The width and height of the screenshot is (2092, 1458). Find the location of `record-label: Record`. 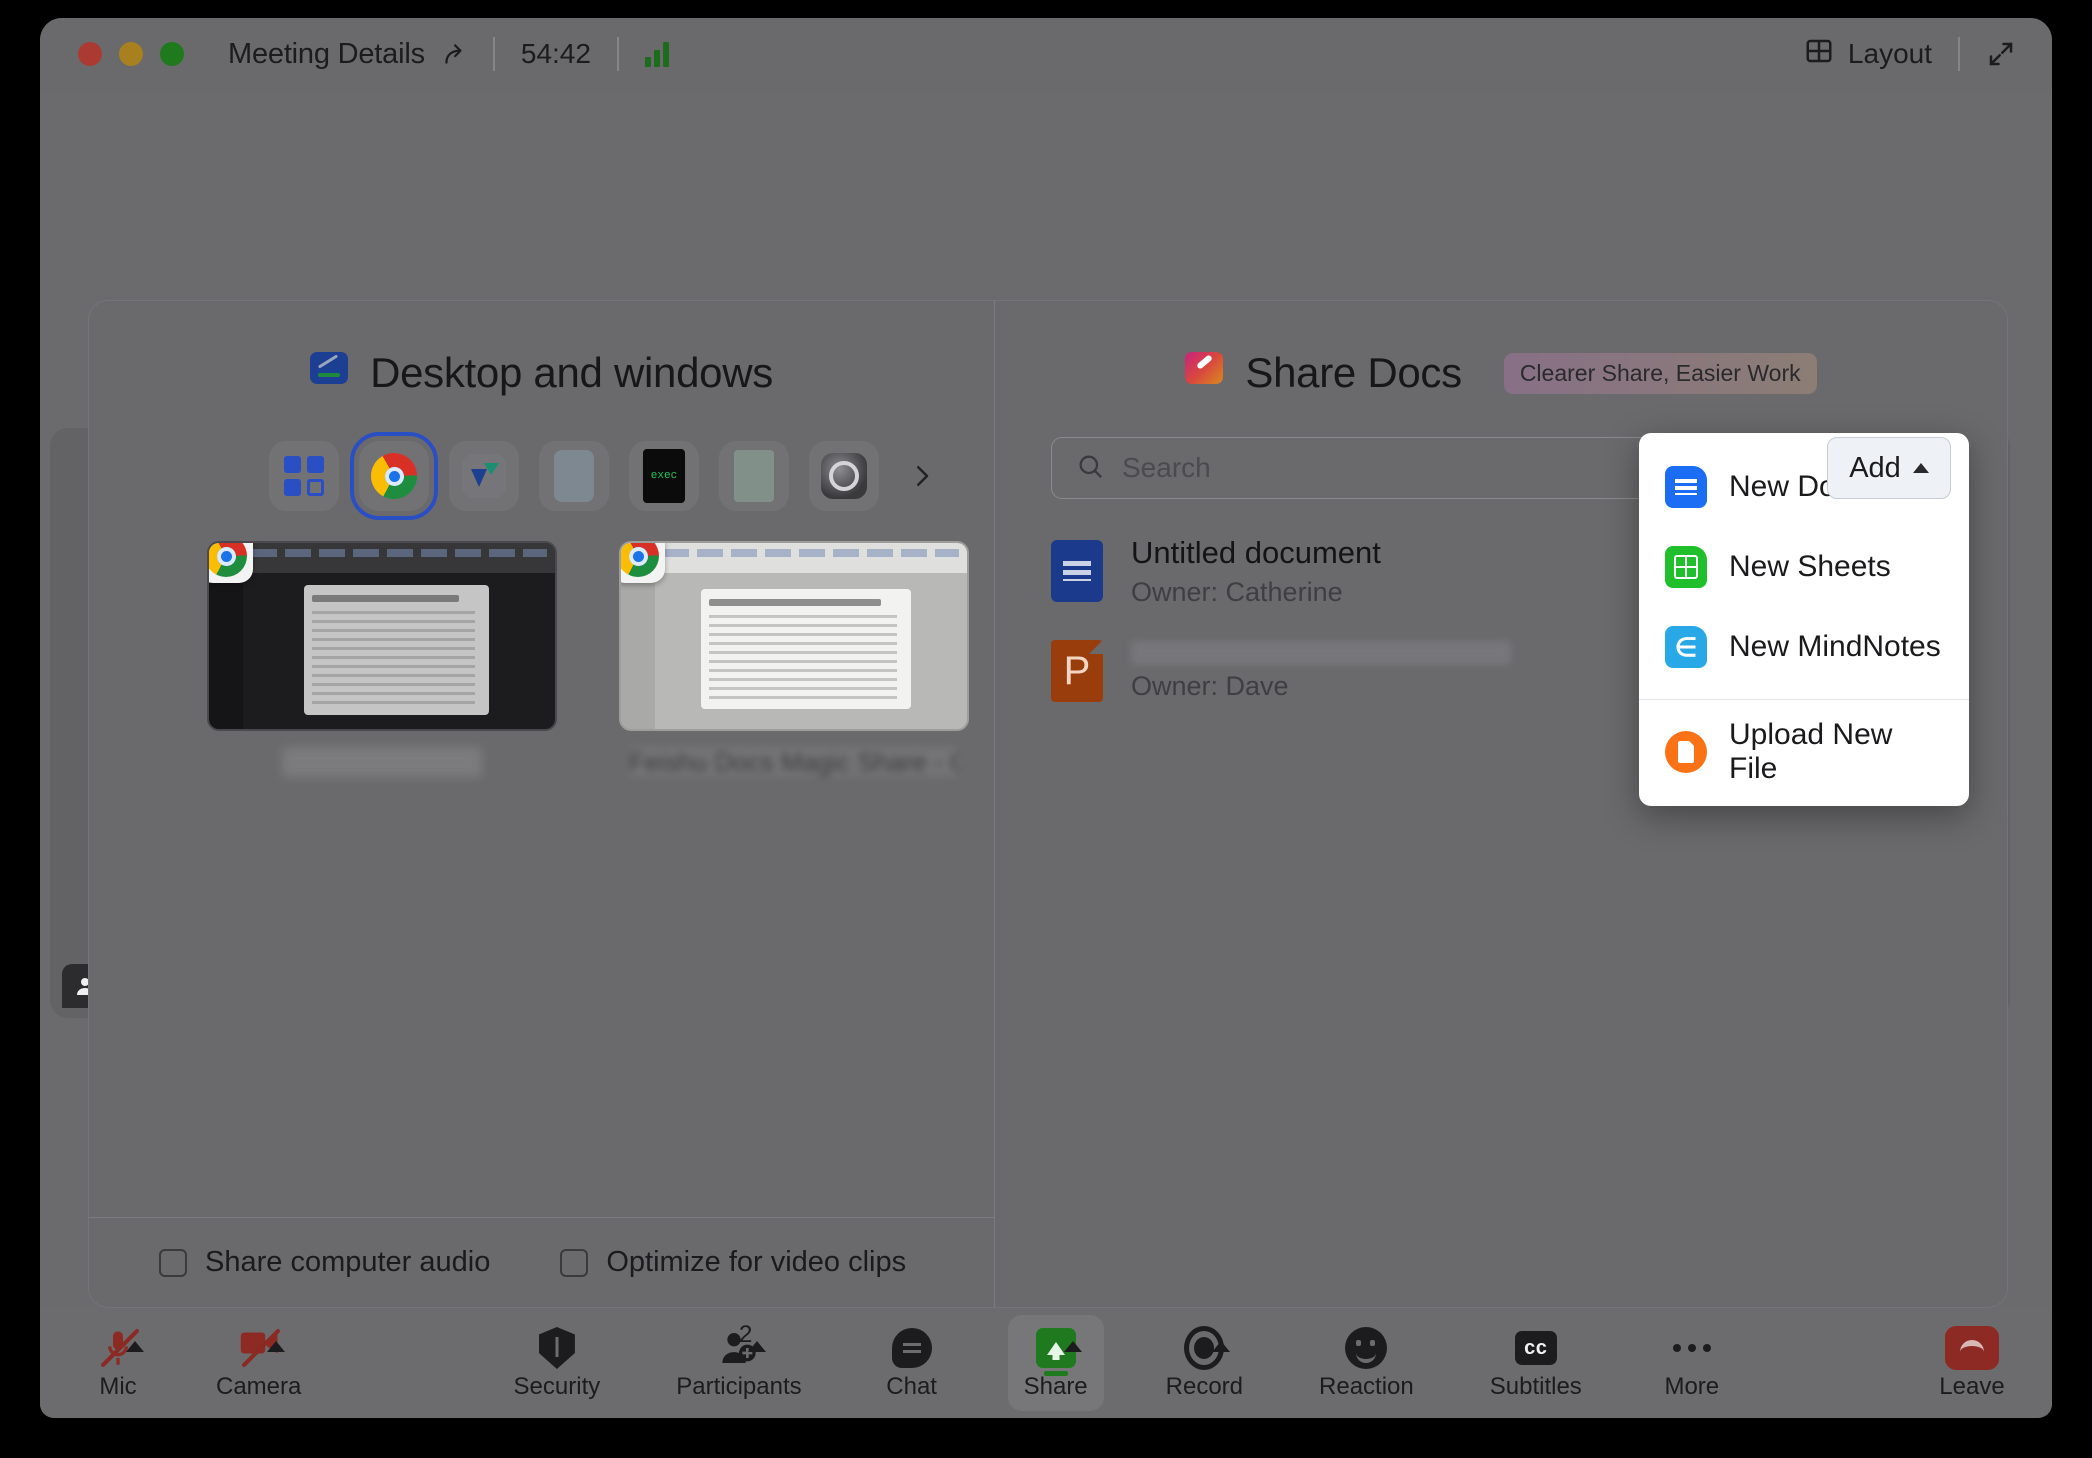

record-label: Record is located at coordinates (1204, 1386).